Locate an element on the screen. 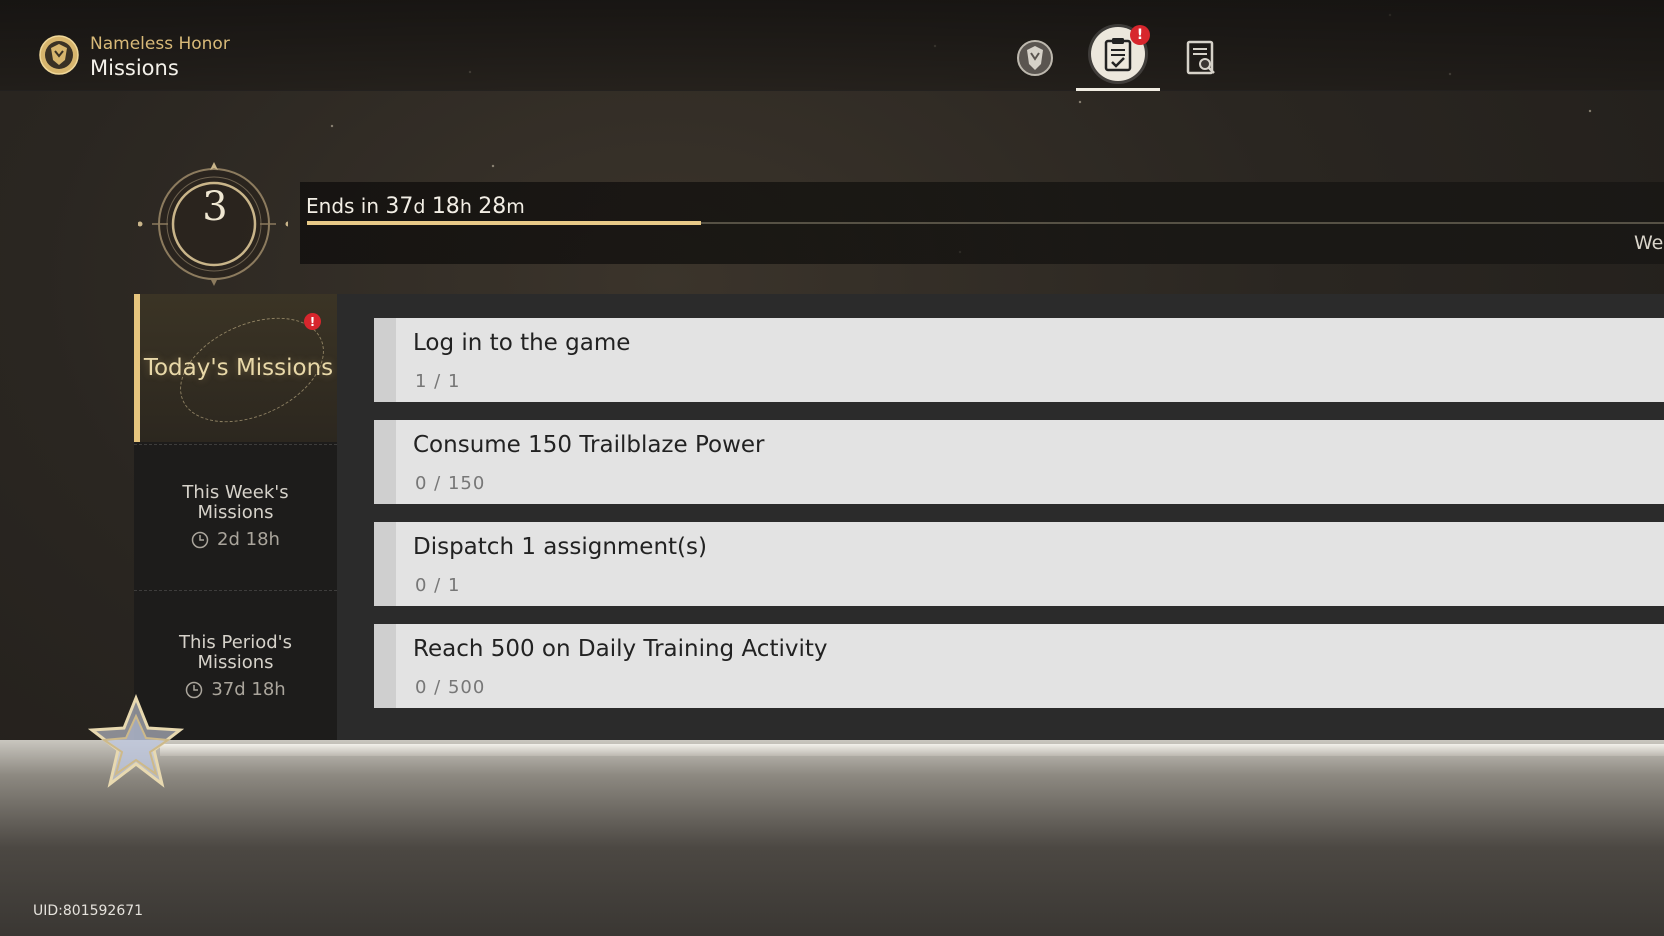  nameless-honor-emblem-icon is located at coordinates (59, 55).